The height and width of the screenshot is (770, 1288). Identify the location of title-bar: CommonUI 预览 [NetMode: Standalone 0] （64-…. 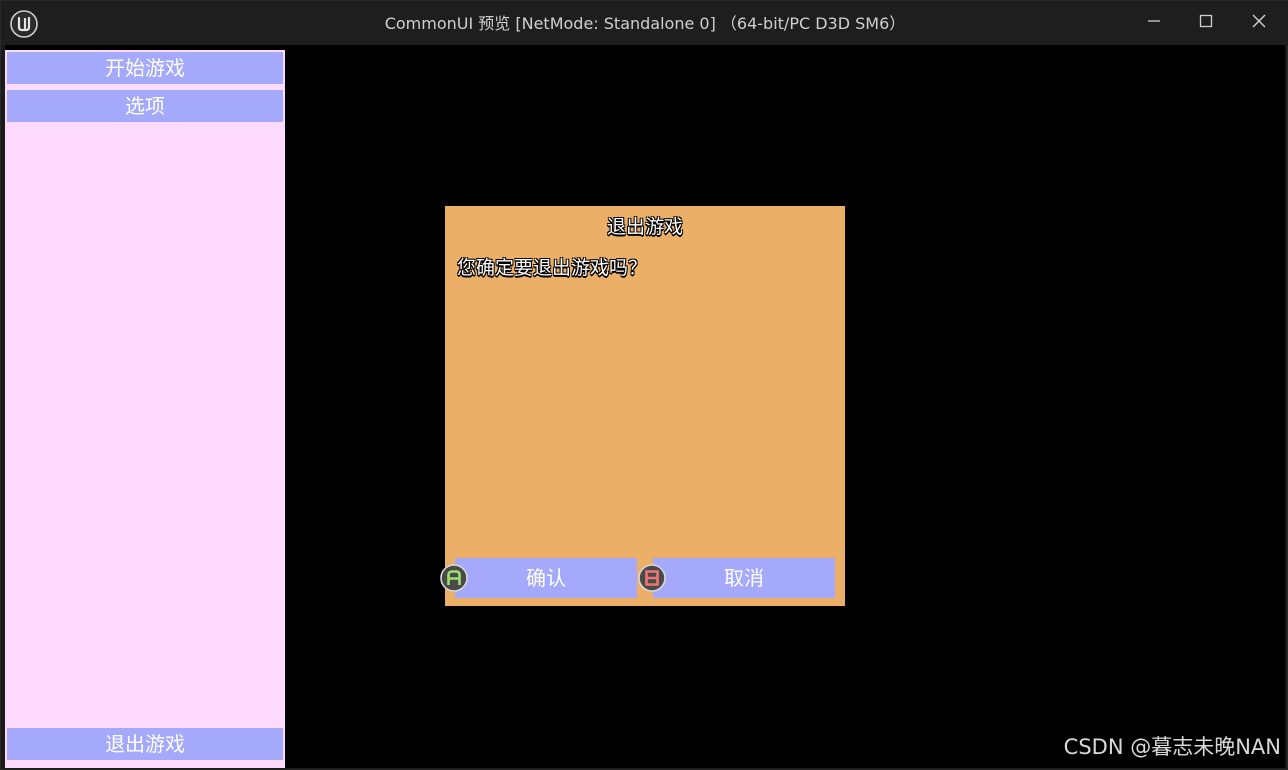
(644, 23).